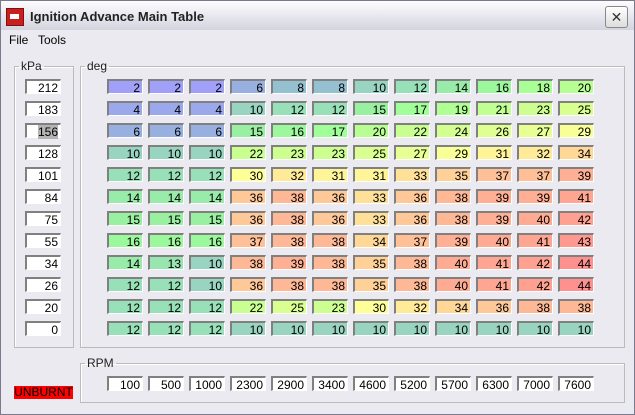  Describe the element at coordinates (248, 384) in the screenshot. I see `rpm-input: 2300` at that location.